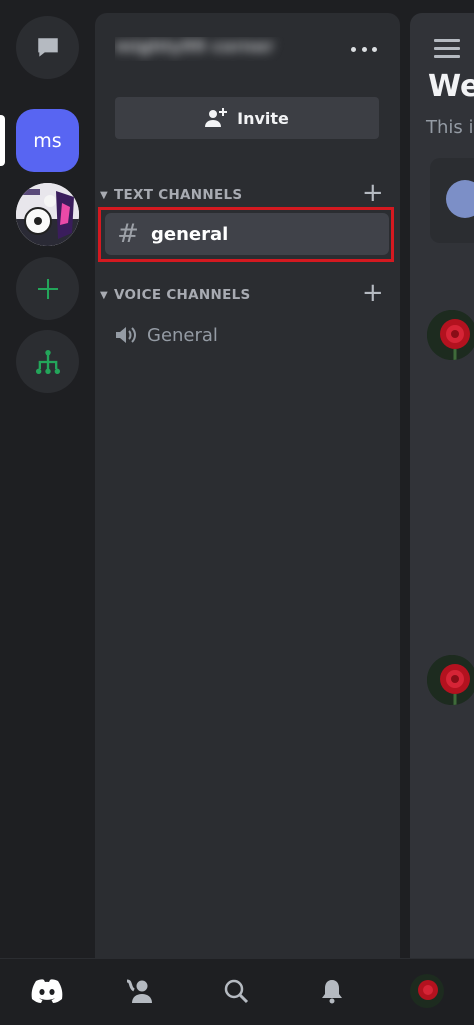  I want to click on bottom-navigation, so click(237, 991).